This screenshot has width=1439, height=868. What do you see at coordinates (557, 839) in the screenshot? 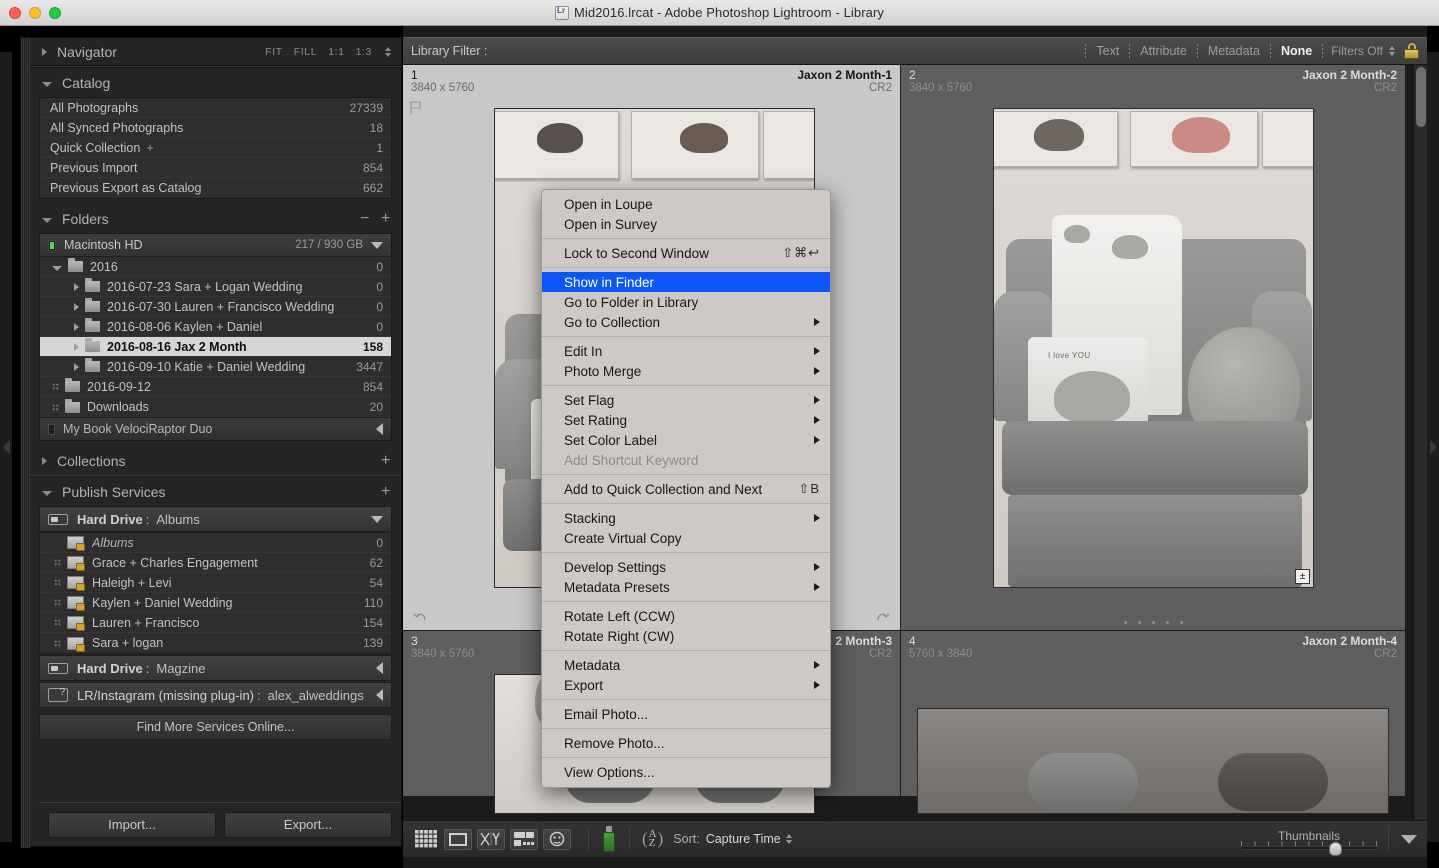
I see `people-view-icon` at bounding box center [557, 839].